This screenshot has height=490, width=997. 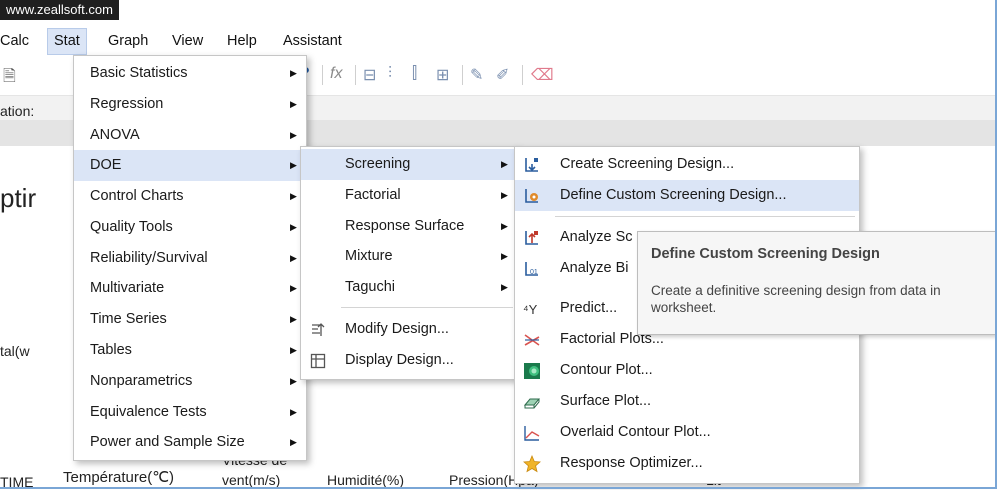 I want to click on menu-help: Help, so click(x=242, y=41).